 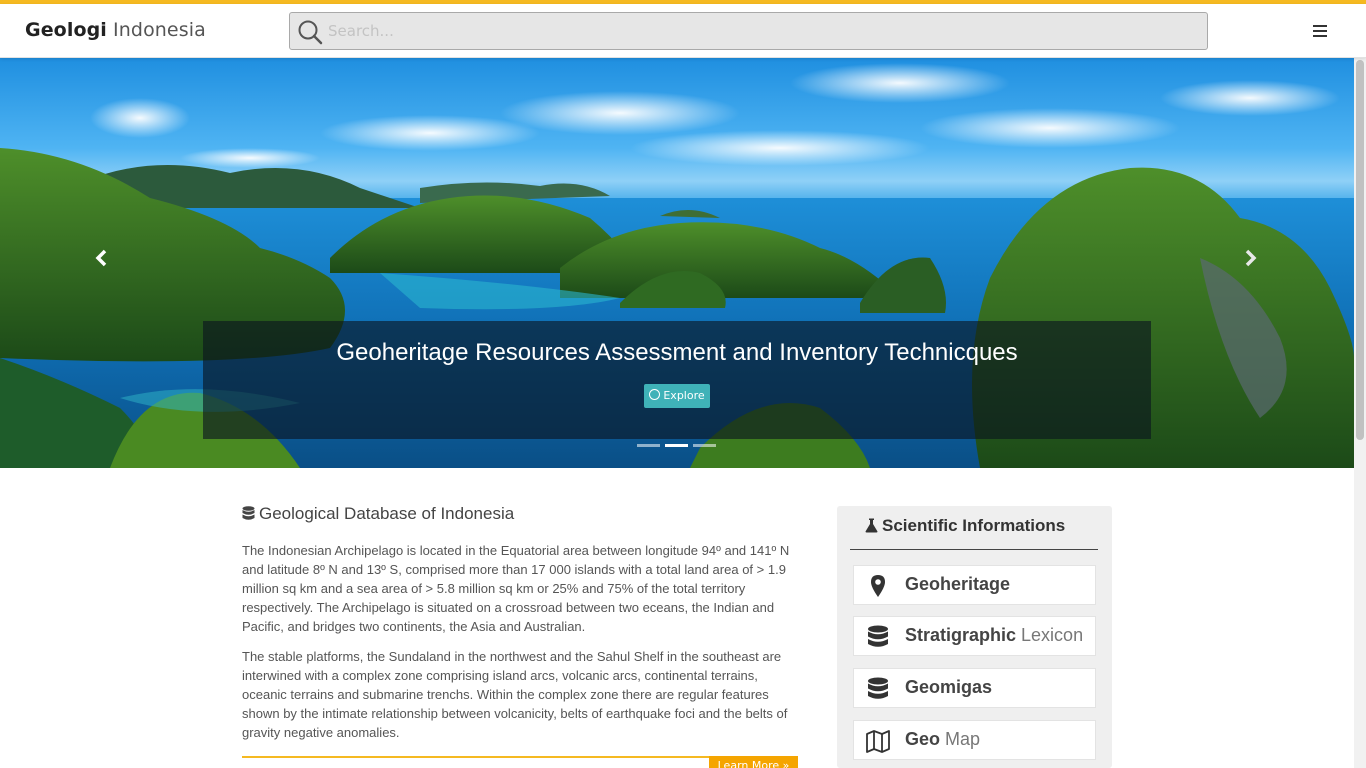 I want to click on page-scrollbar, so click(x=1360, y=413).